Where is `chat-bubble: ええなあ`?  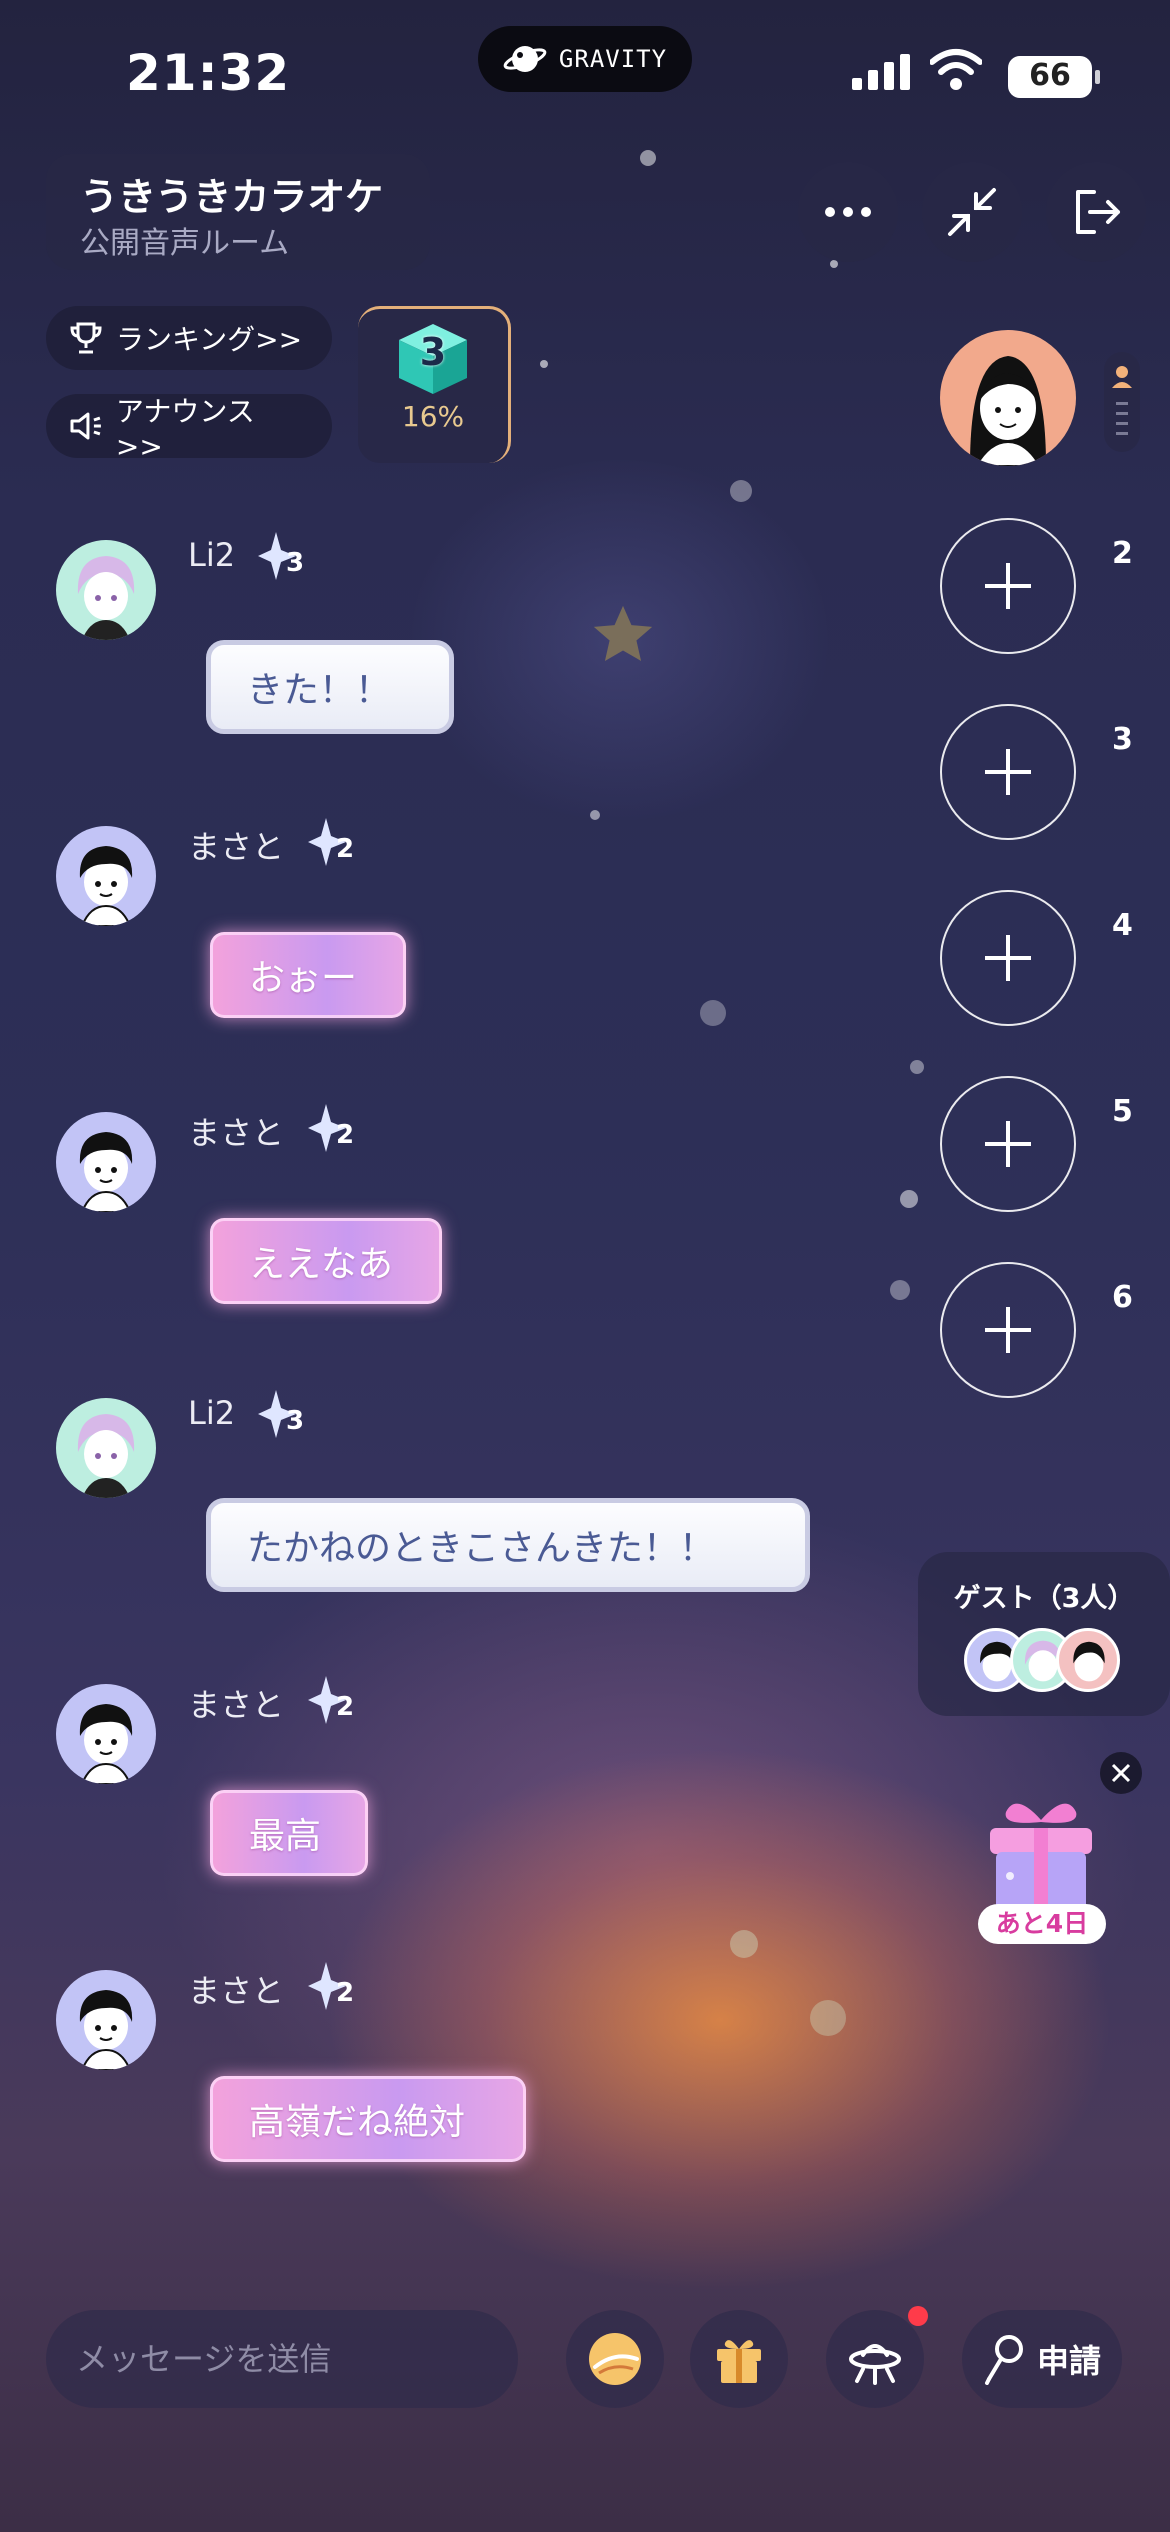 chat-bubble: ええなあ is located at coordinates (326, 1261).